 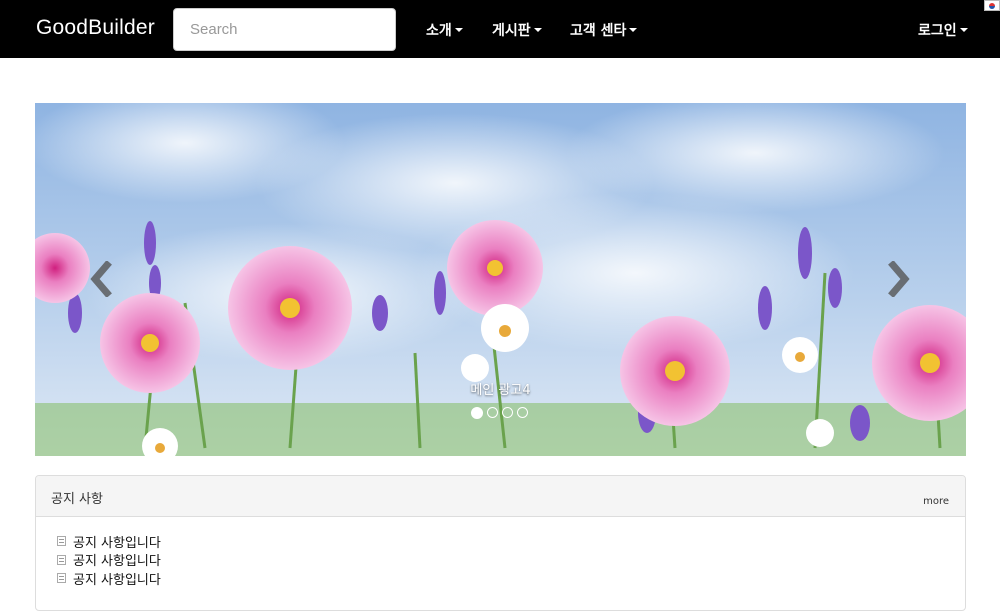 I want to click on search-input, so click(x=284, y=29).